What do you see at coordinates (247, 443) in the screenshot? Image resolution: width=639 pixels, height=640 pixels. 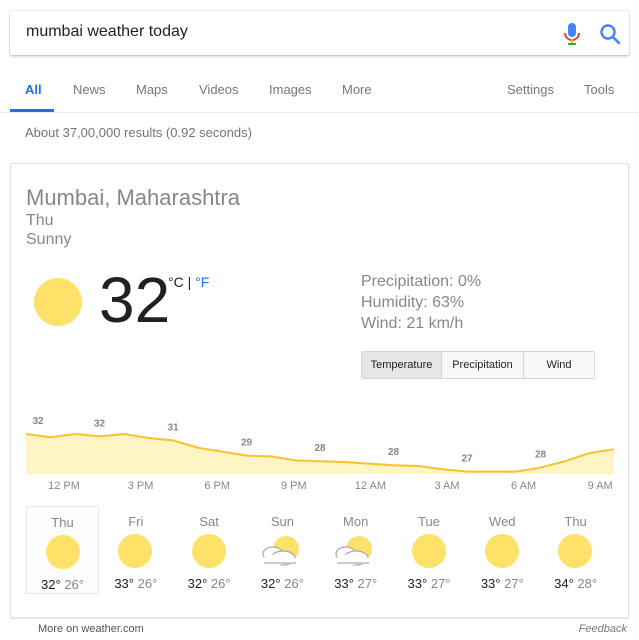 I see `temperature-label: 29` at bounding box center [247, 443].